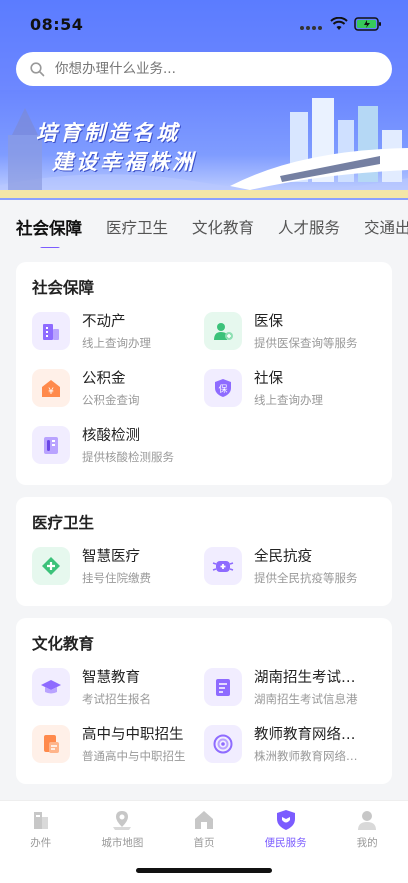  Describe the element at coordinates (367, 24) in the screenshot. I see `battery-charging-icon` at that location.